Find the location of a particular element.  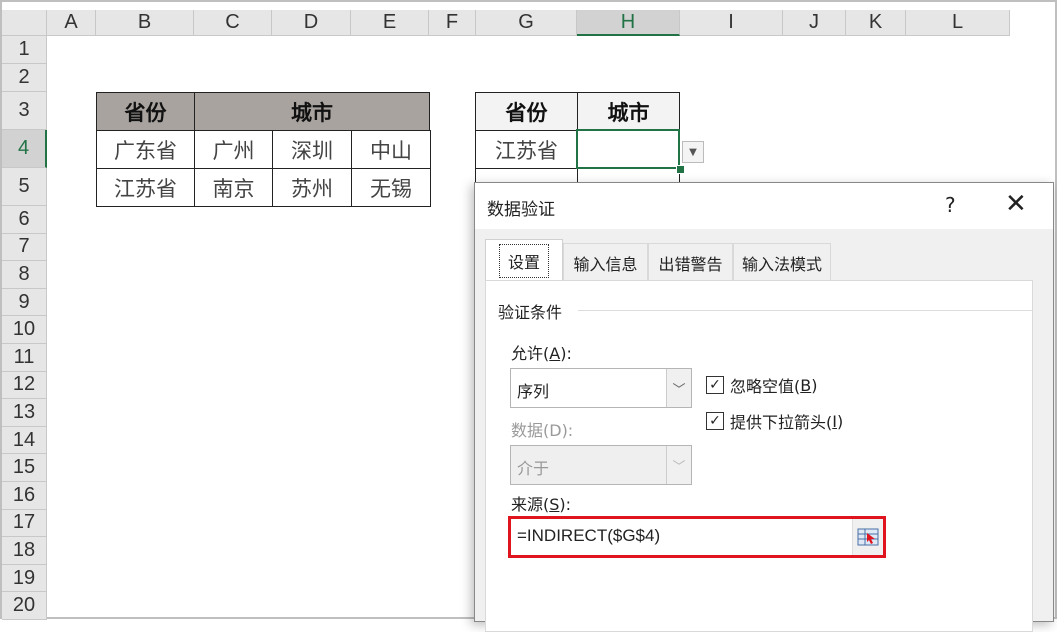

data-label: 数据(D): is located at coordinates (542, 430).